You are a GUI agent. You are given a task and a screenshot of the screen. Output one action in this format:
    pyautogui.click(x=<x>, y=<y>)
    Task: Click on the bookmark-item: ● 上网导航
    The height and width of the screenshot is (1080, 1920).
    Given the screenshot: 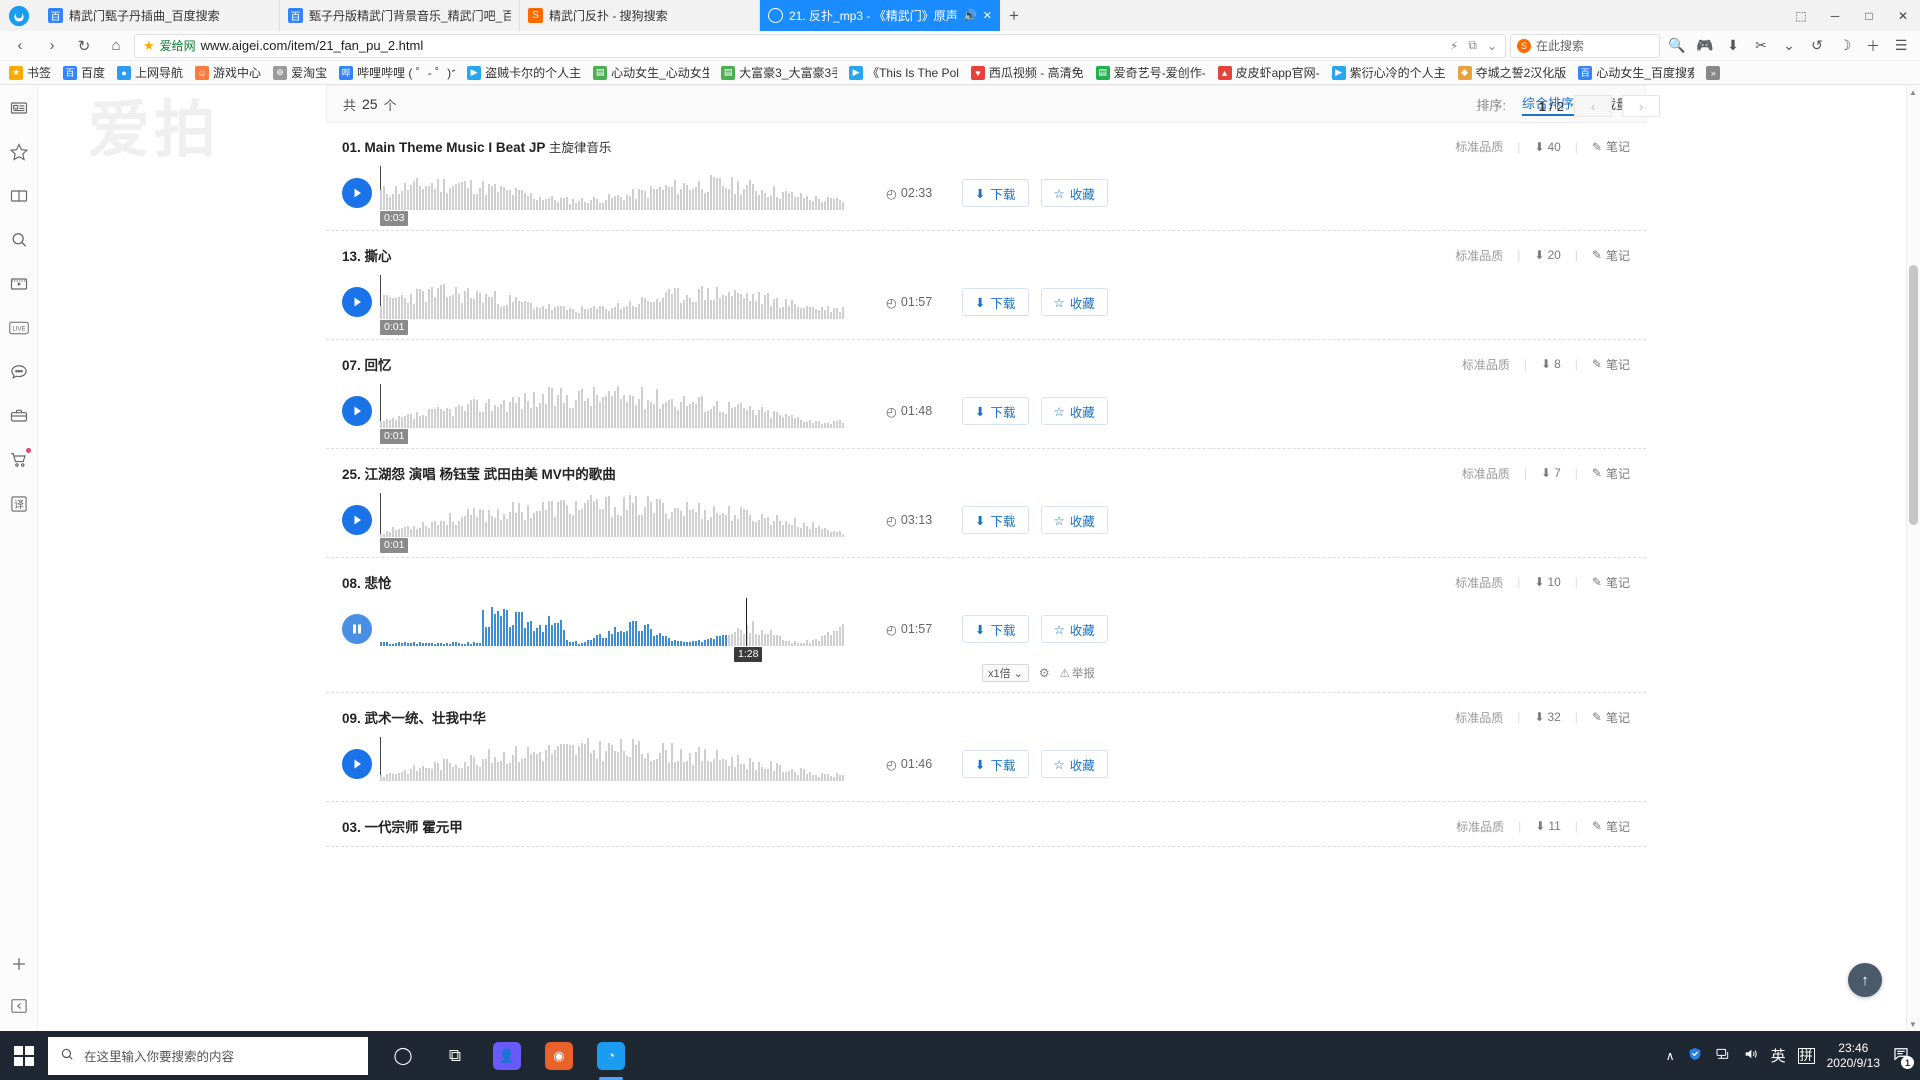 What is the action you would take?
    pyautogui.click(x=150, y=72)
    